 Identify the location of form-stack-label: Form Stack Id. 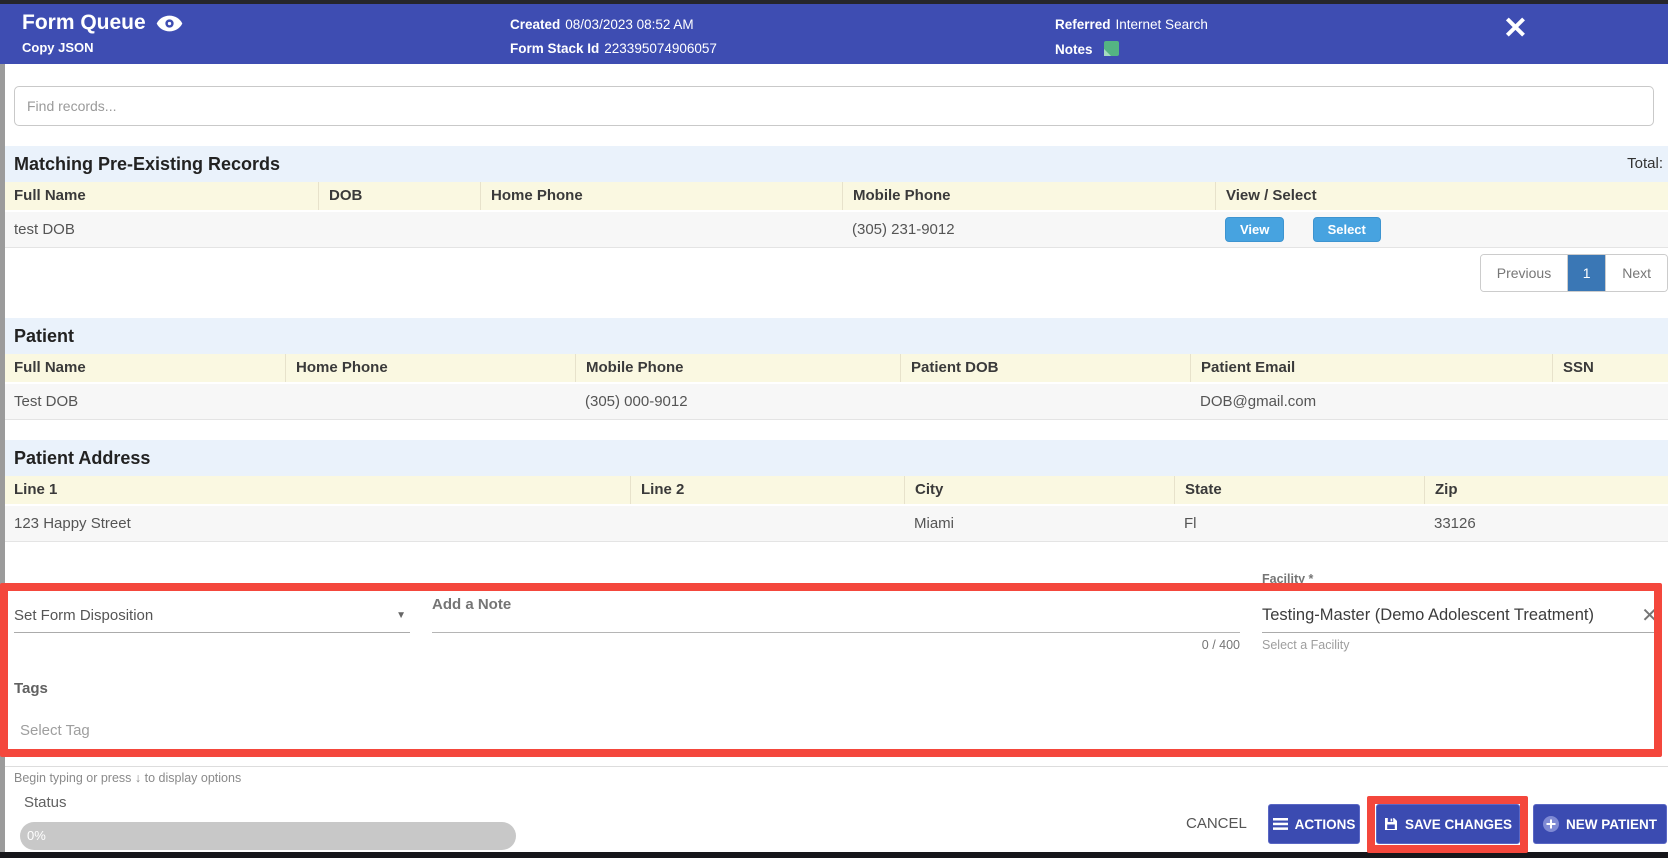
(555, 48).